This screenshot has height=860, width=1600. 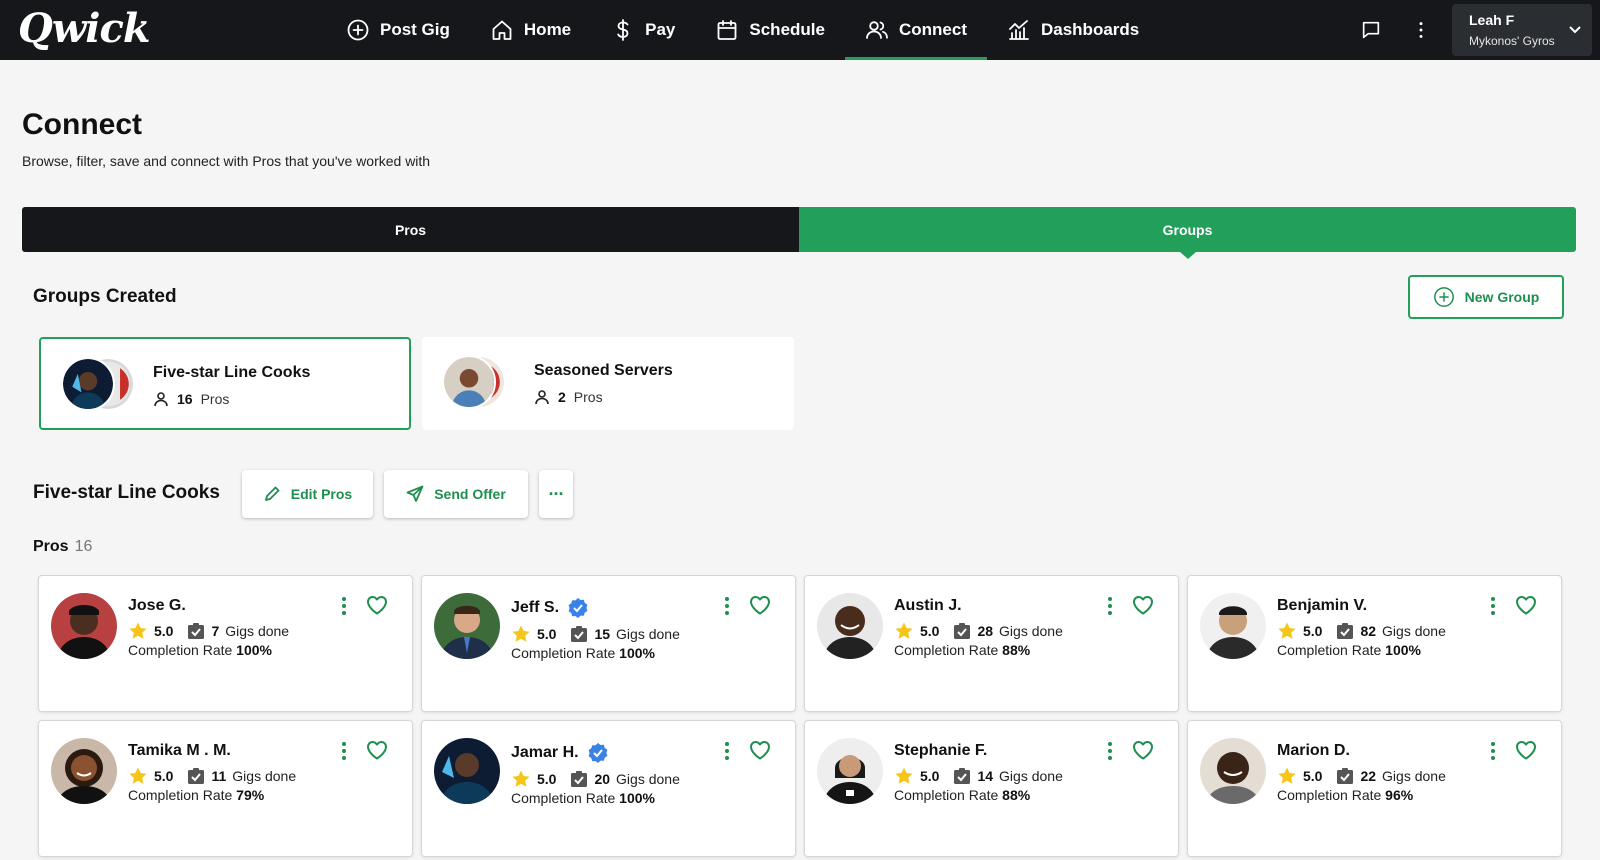 I want to click on page-title: Connect, so click(x=82, y=124).